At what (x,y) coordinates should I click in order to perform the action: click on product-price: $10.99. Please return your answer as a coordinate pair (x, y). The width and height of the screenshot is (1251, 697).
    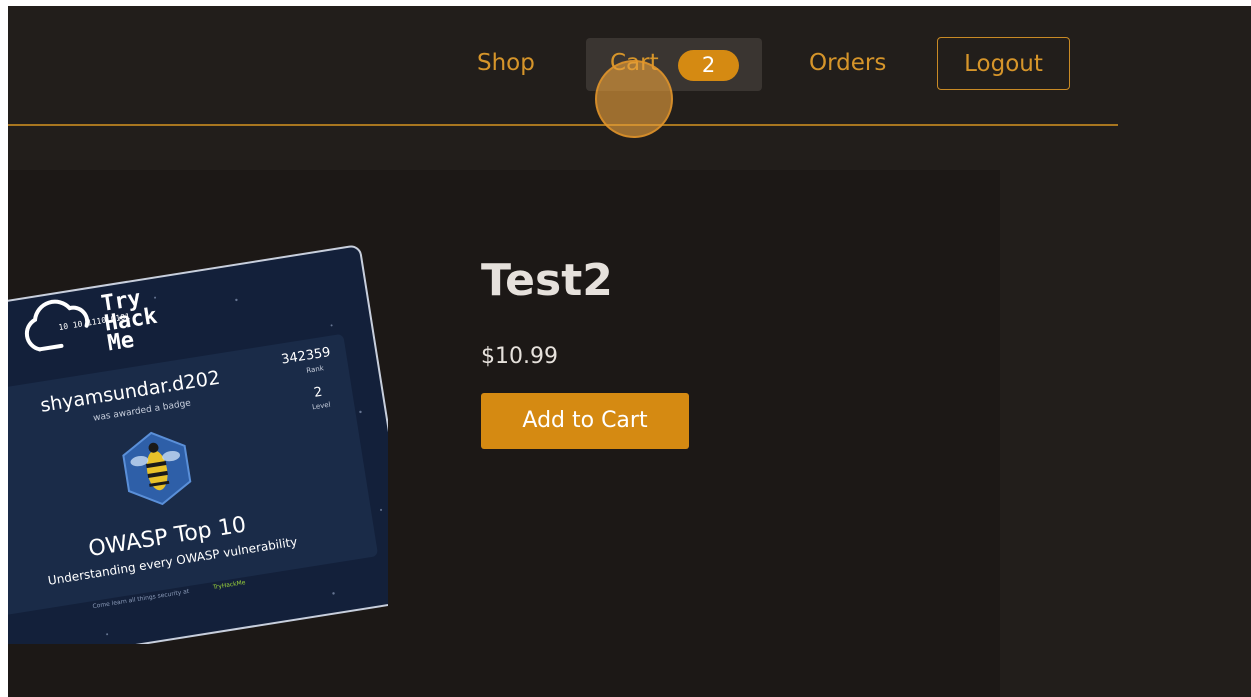
    Looking at the image, I should click on (519, 356).